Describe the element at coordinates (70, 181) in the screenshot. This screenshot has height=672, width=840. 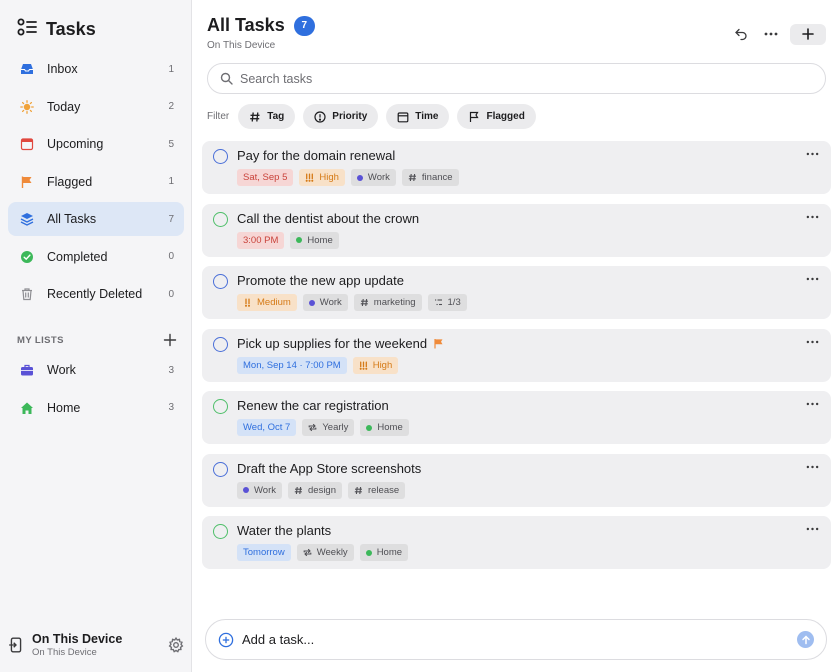
I see `sidebar-item-label: Flagged` at that location.